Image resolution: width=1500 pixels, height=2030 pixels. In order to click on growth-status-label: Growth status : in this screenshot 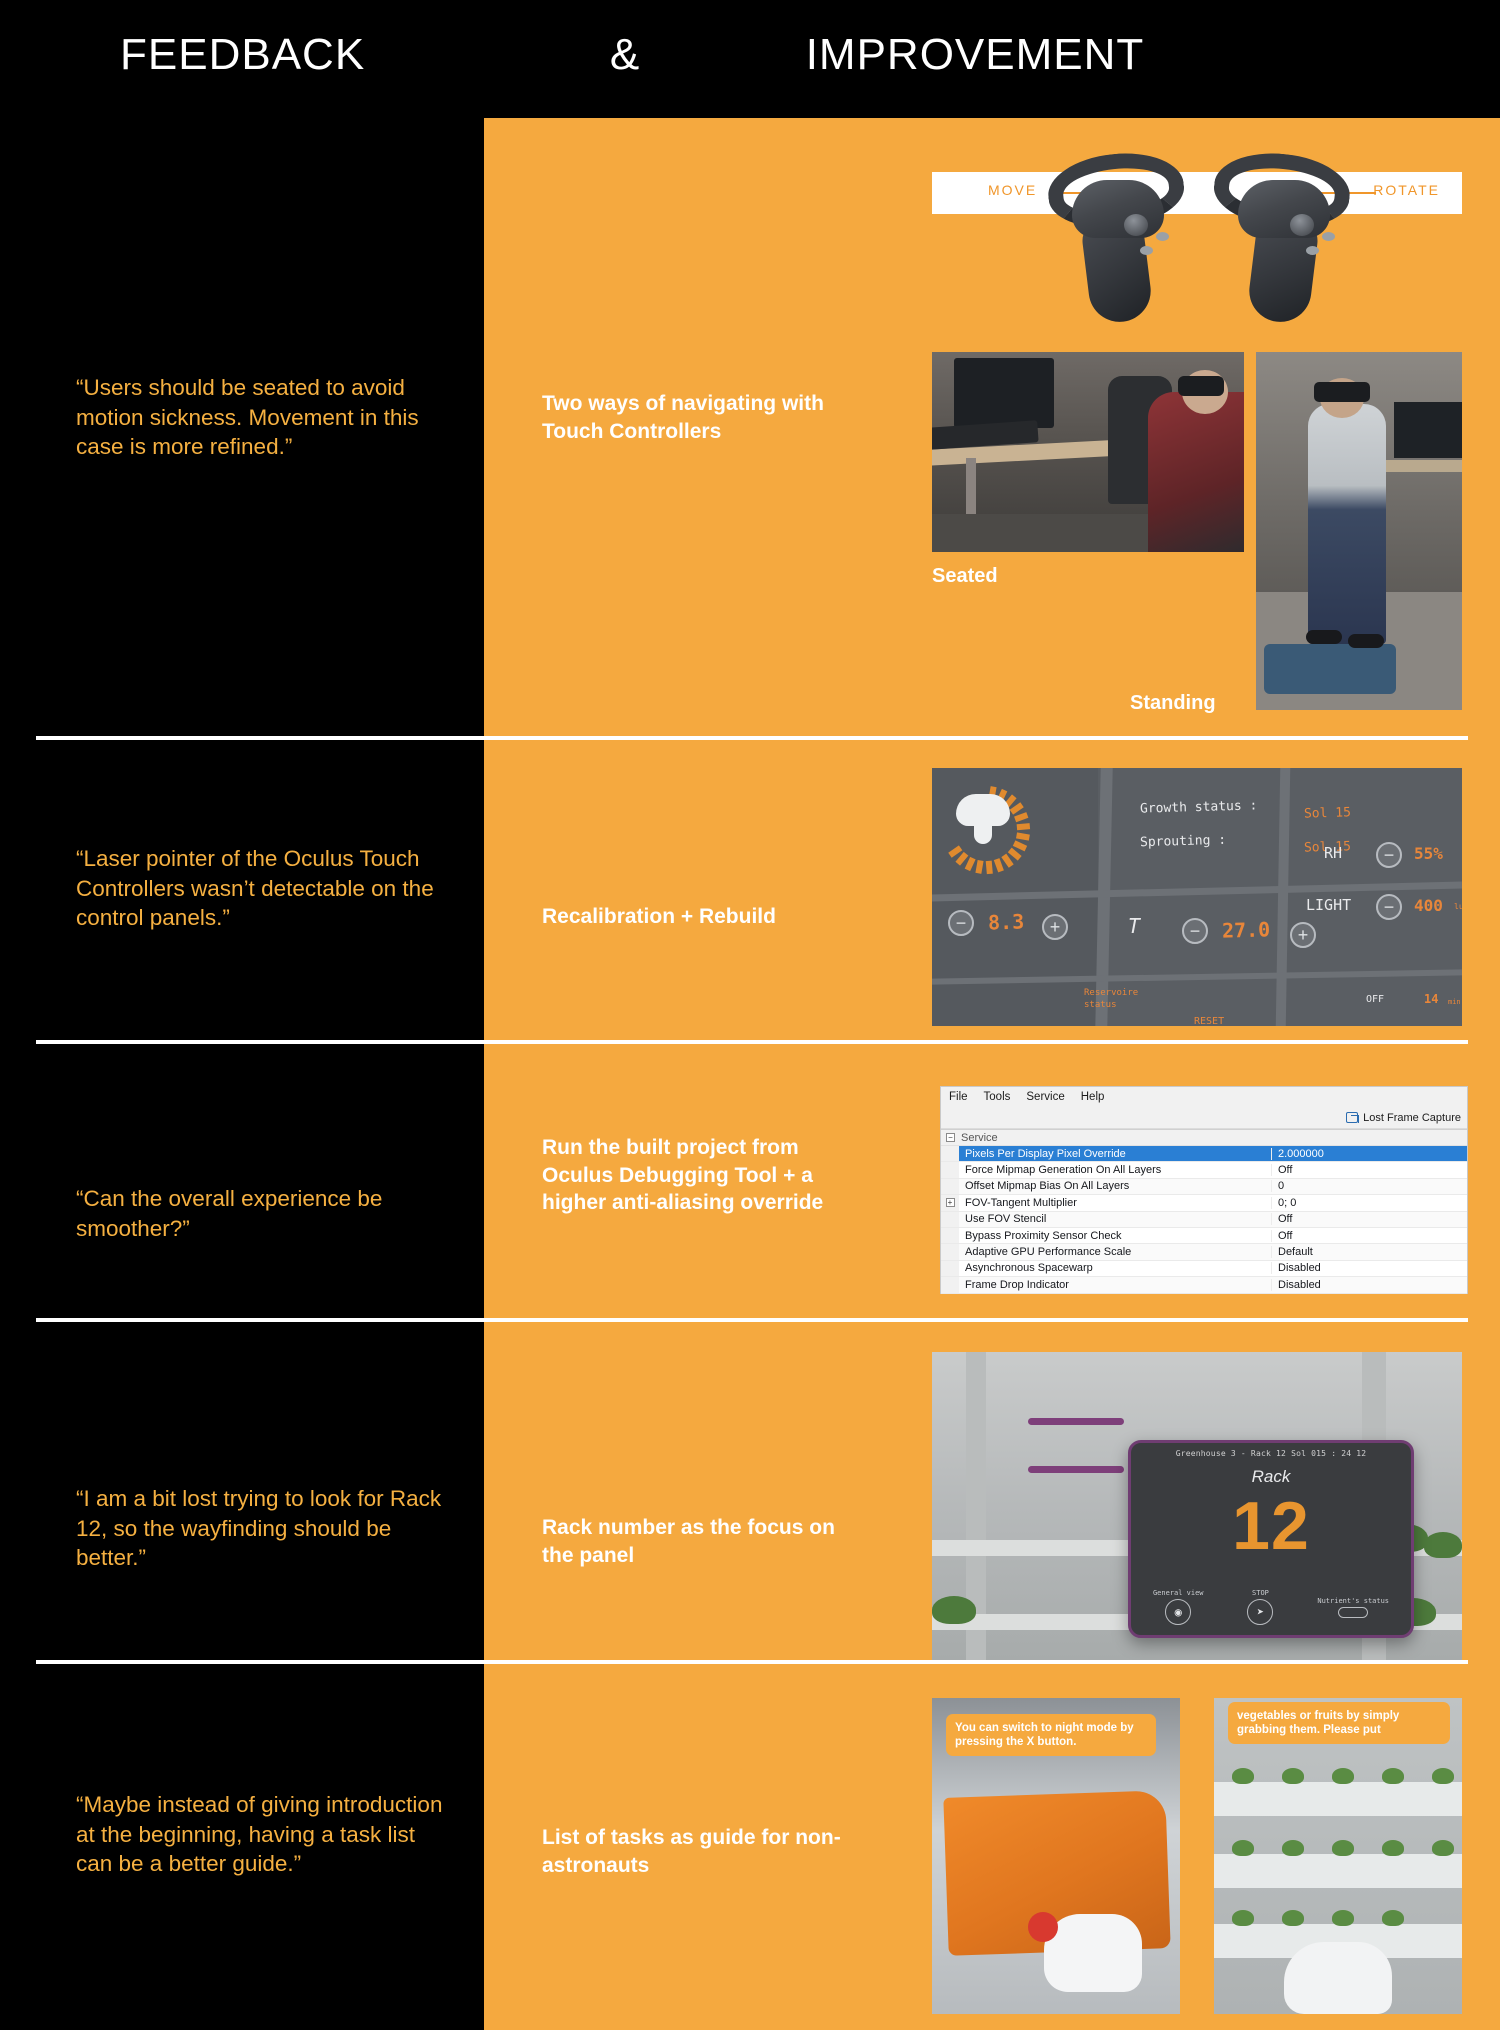, I will do `click(1198, 807)`.